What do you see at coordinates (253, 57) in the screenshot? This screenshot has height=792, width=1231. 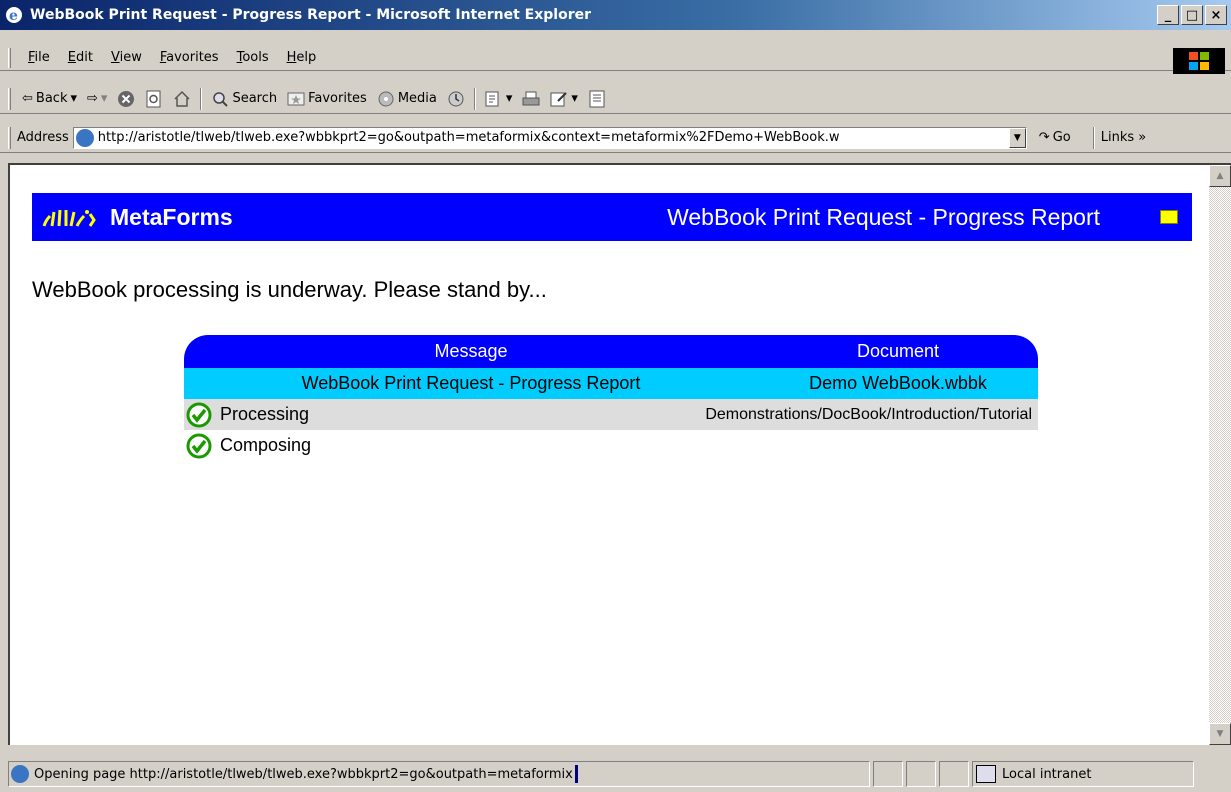 I see `menu-tools: Tools` at bounding box center [253, 57].